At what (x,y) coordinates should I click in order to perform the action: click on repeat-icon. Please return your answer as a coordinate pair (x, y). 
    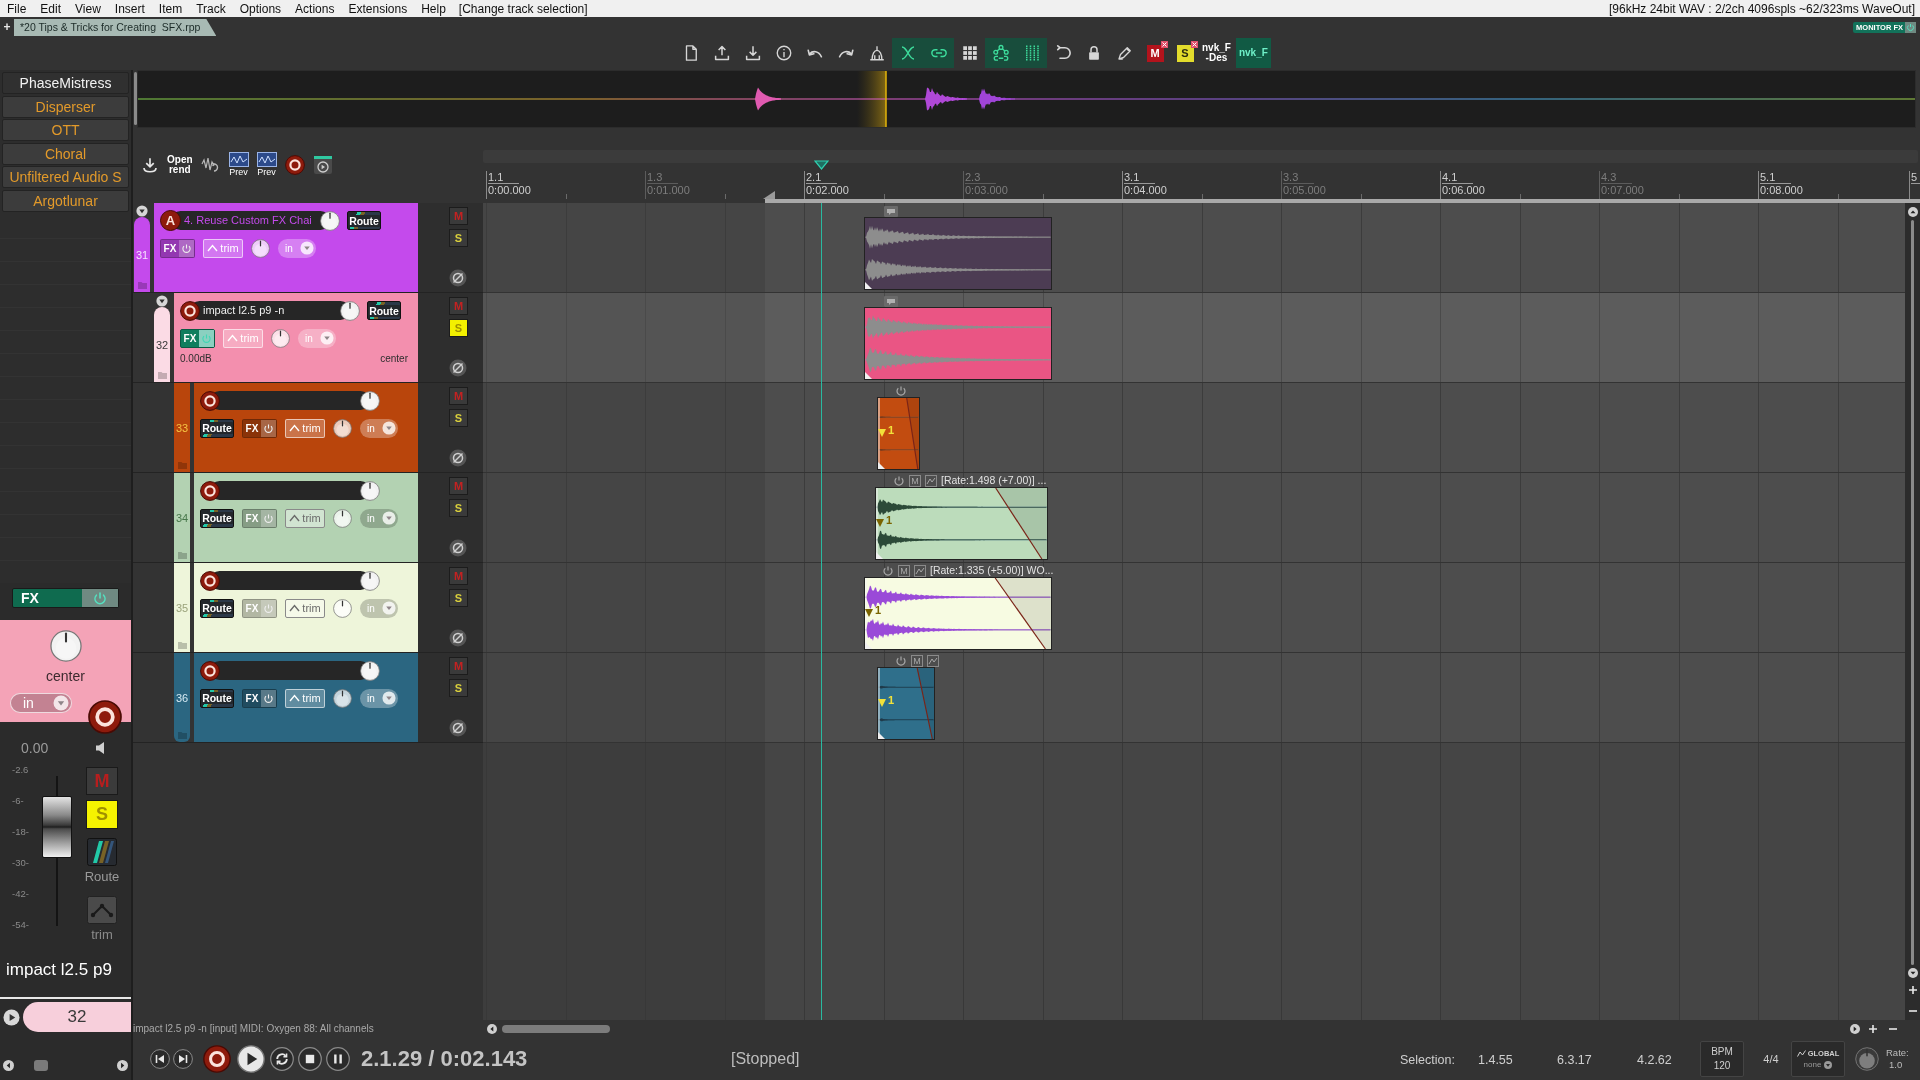
    Looking at the image, I should click on (282, 1059).